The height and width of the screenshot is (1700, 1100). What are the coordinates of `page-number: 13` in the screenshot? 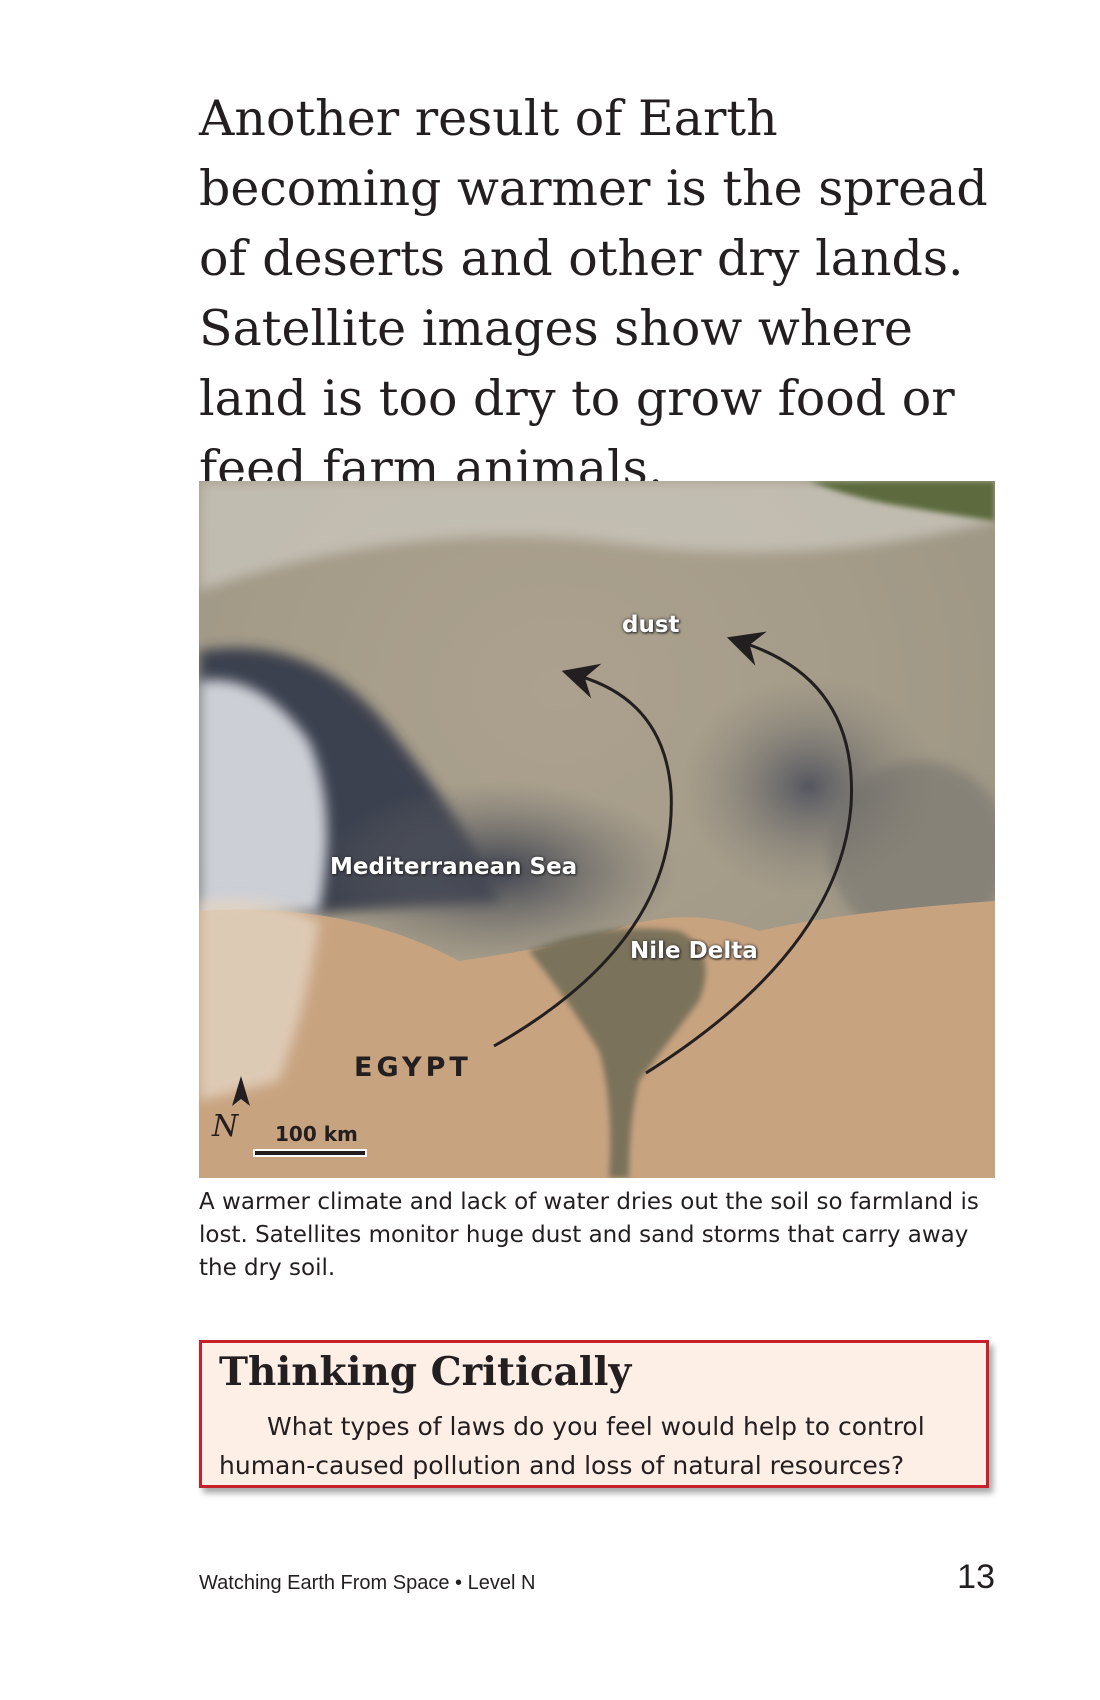 It's located at (976, 1577).